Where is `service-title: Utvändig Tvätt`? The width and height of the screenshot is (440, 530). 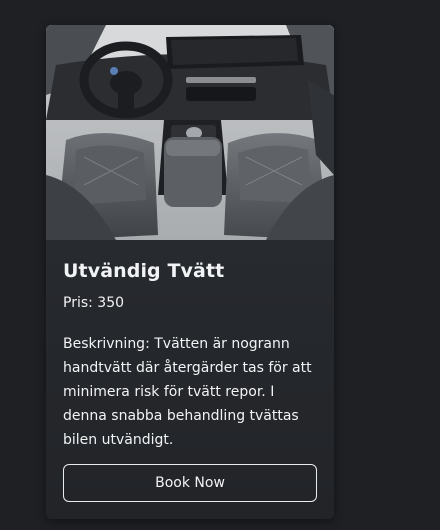 service-title: Utvändig Tvätt is located at coordinates (144, 271).